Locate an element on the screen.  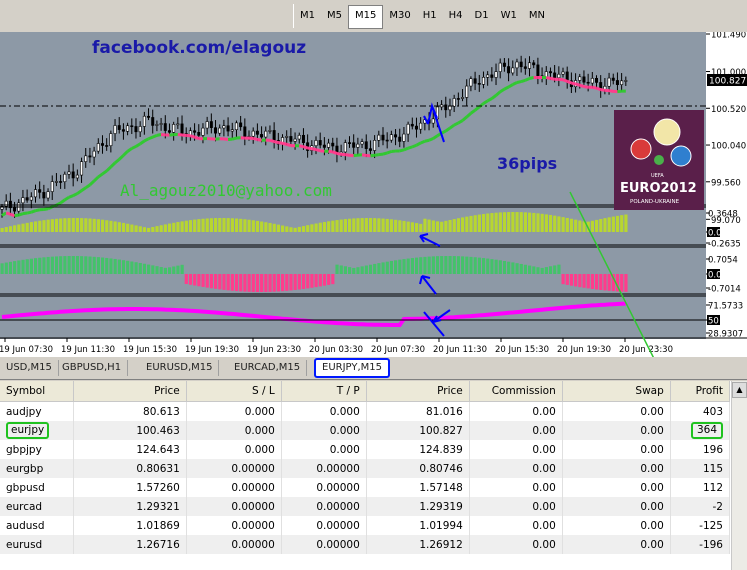
cell-profit: -2 is located at coordinates (700, 506).